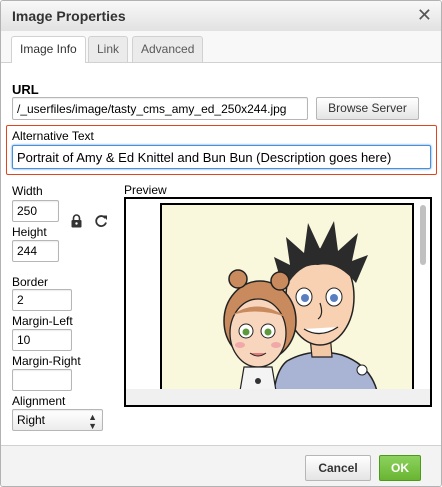 The image size is (442, 487). I want to click on alignment-select: Right ▲ ▼, so click(57, 420).